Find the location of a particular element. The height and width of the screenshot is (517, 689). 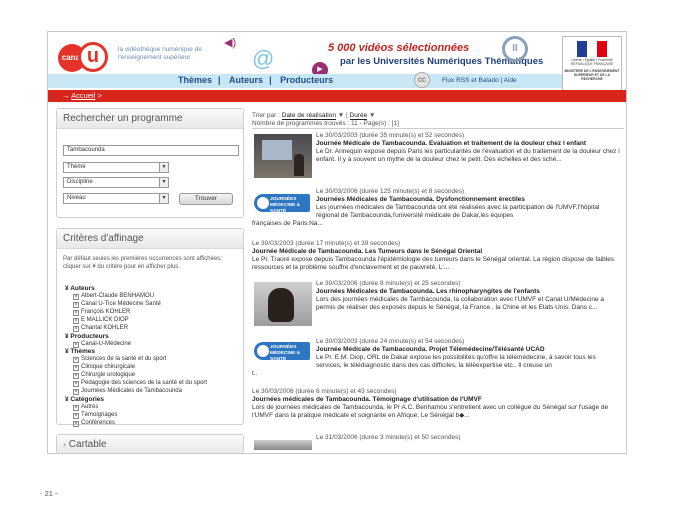

facet-item: × Chirurgie urologique is located at coordinates (153, 376).